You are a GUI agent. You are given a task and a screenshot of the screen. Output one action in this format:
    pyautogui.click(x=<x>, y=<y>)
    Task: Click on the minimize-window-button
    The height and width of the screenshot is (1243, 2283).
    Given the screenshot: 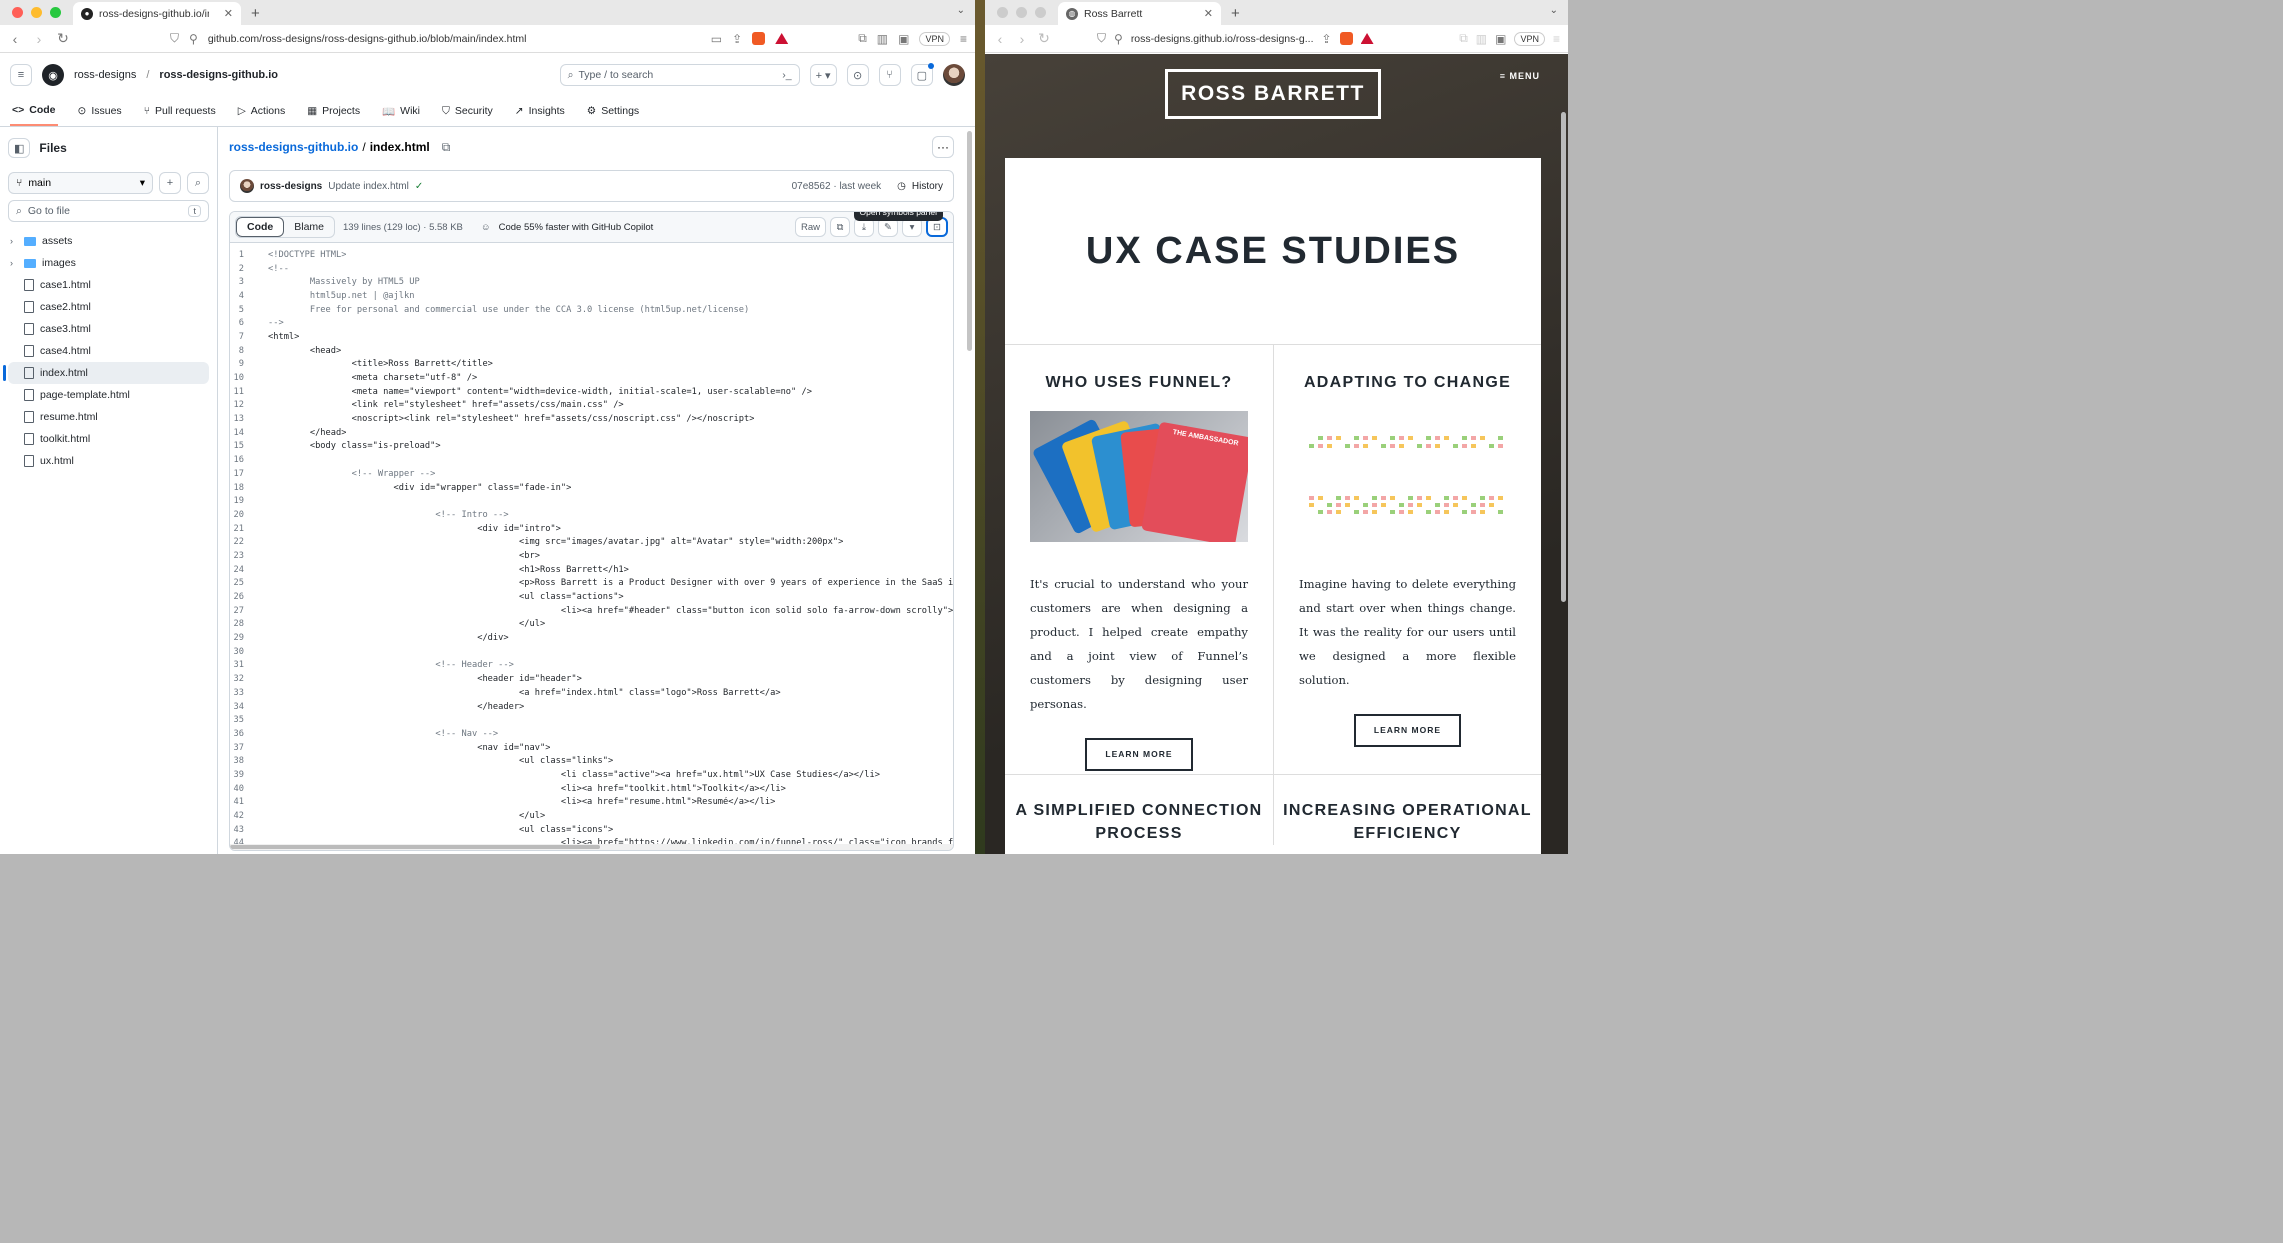 What is the action you would take?
    pyautogui.click(x=1021, y=12)
    